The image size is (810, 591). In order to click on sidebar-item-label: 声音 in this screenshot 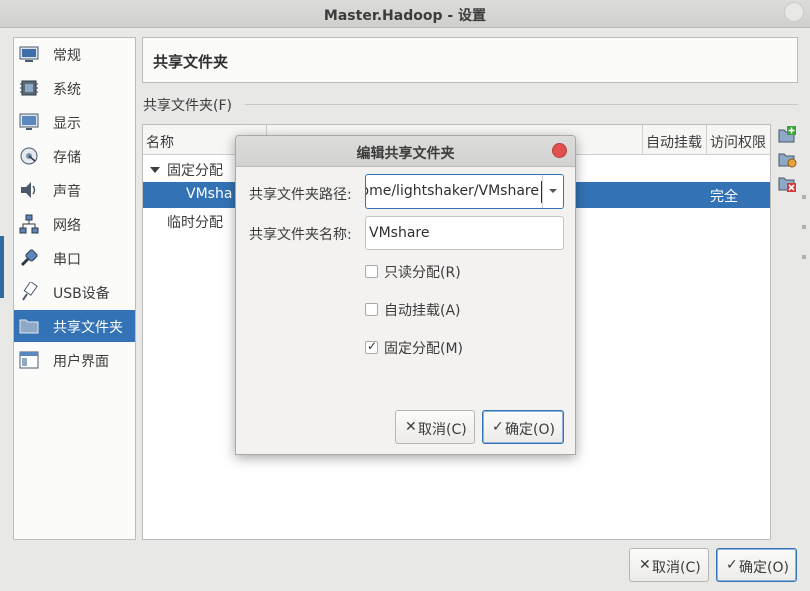, I will do `click(67, 192)`.